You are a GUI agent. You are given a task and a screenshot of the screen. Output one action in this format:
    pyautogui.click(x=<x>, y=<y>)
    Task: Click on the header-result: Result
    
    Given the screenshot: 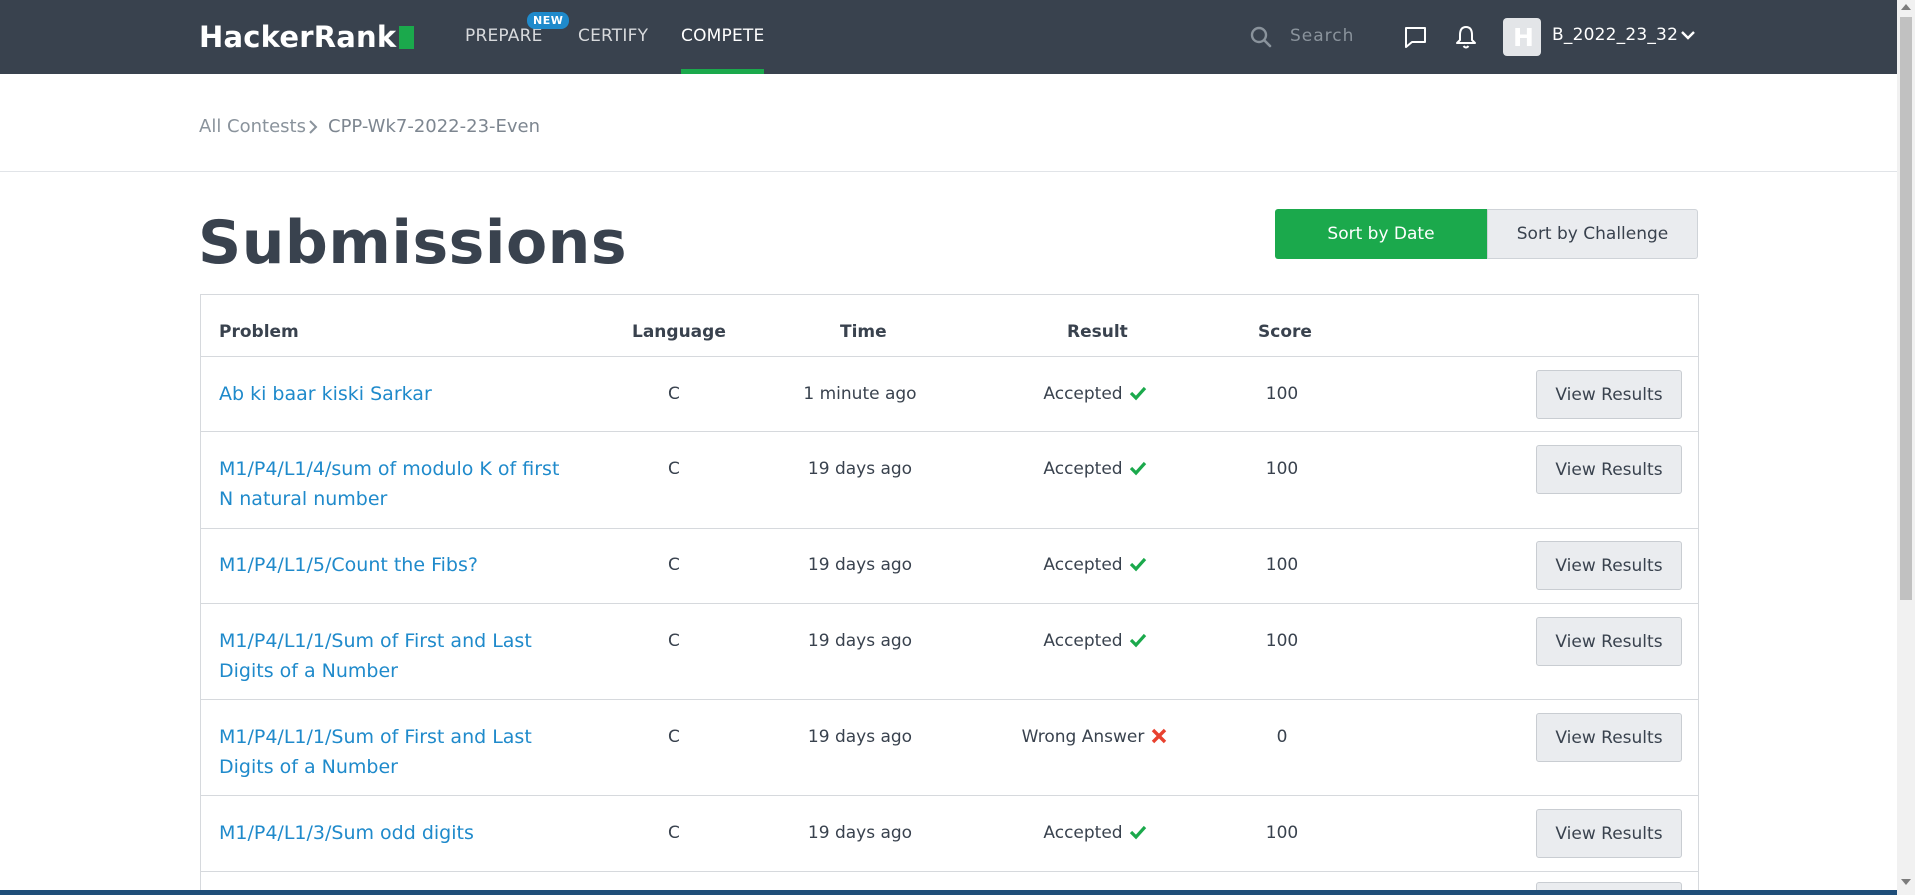 What is the action you would take?
    pyautogui.click(x=1097, y=332)
    